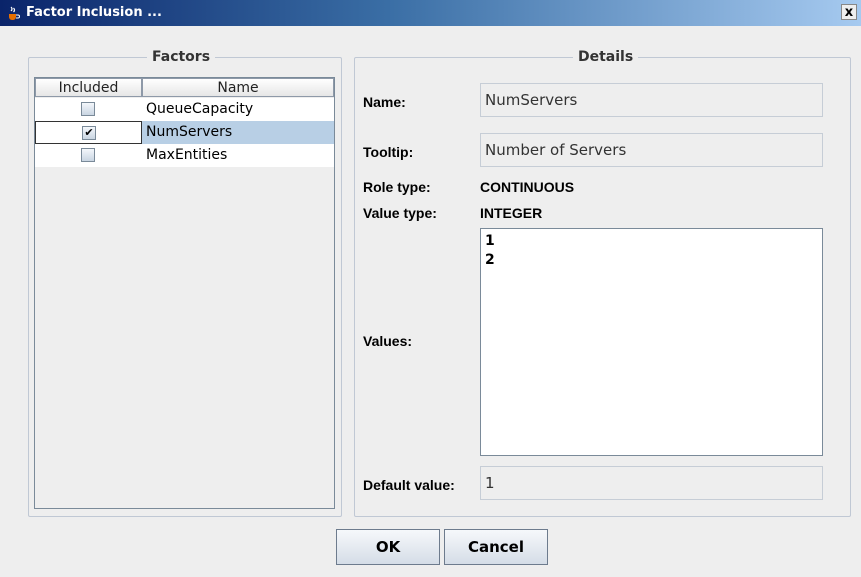 This screenshot has height=577, width=861. Describe the element at coordinates (238, 155) in the screenshot. I see `factor-name-cell: MaxEntities` at that location.